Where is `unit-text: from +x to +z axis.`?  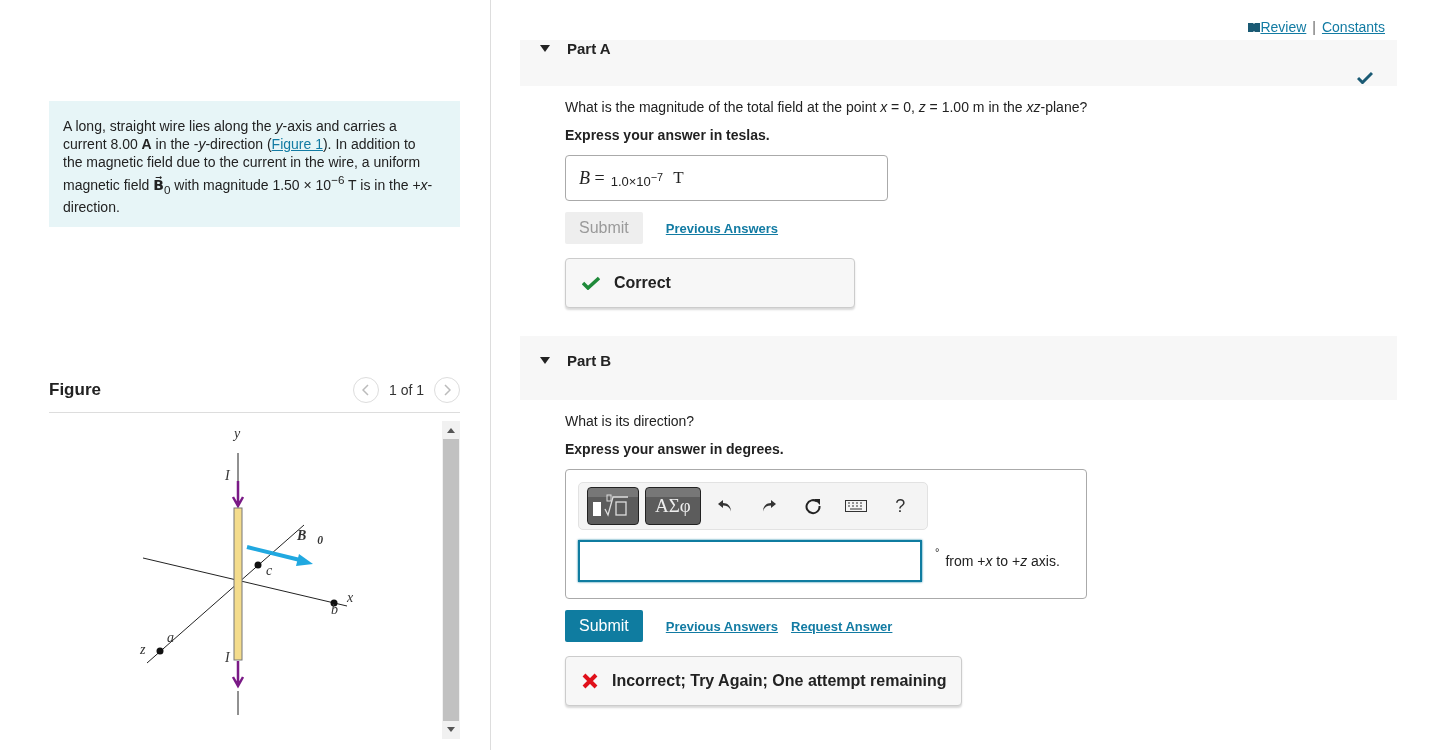
unit-text: from +x to +z axis. is located at coordinates (1002, 561).